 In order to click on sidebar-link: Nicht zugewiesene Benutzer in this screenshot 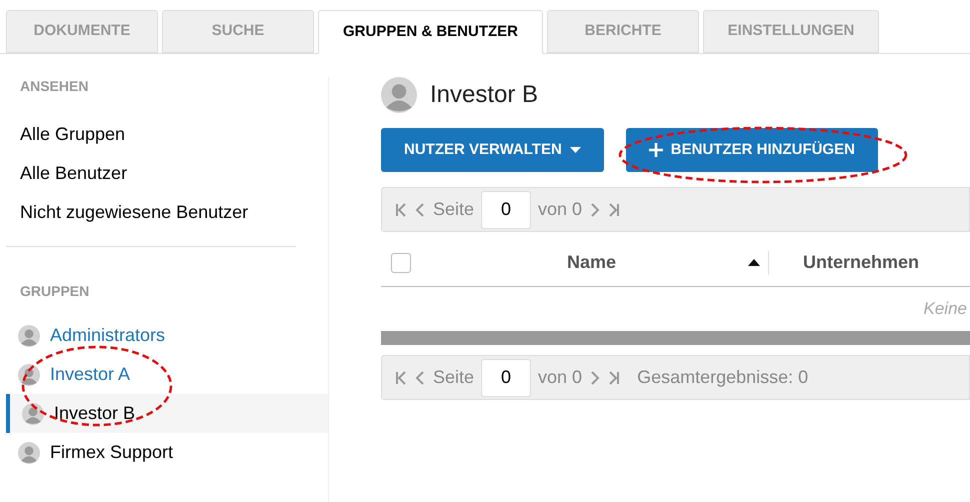, I will do `click(124, 212)`.